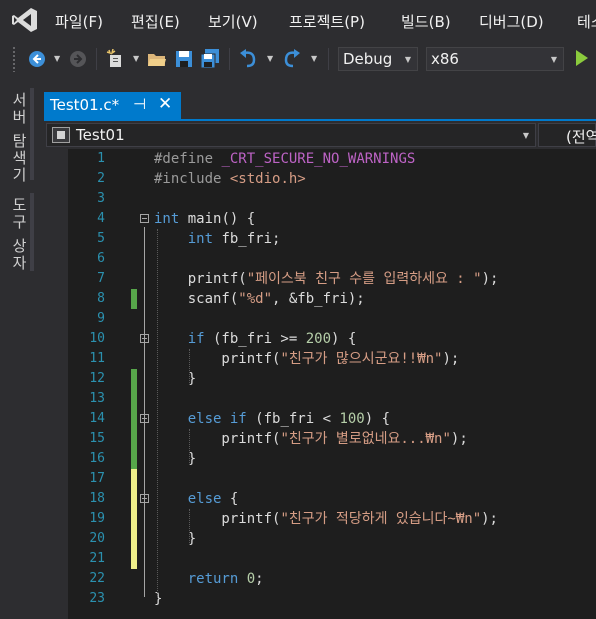 This screenshot has width=596, height=619. What do you see at coordinates (320, 399) in the screenshot?
I see `code-line: 13` at bounding box center [320, 399].